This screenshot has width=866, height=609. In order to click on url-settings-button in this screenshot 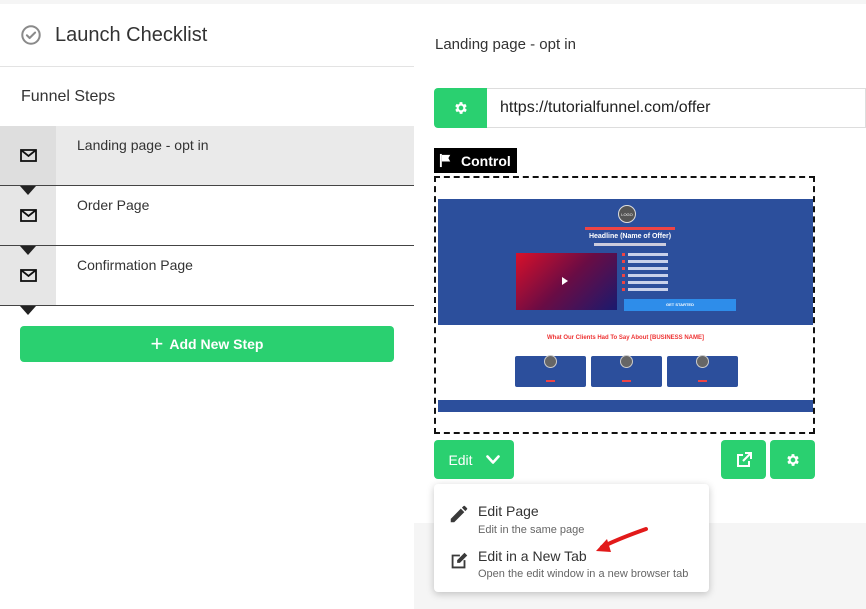, I will do `click(460, 108)`.